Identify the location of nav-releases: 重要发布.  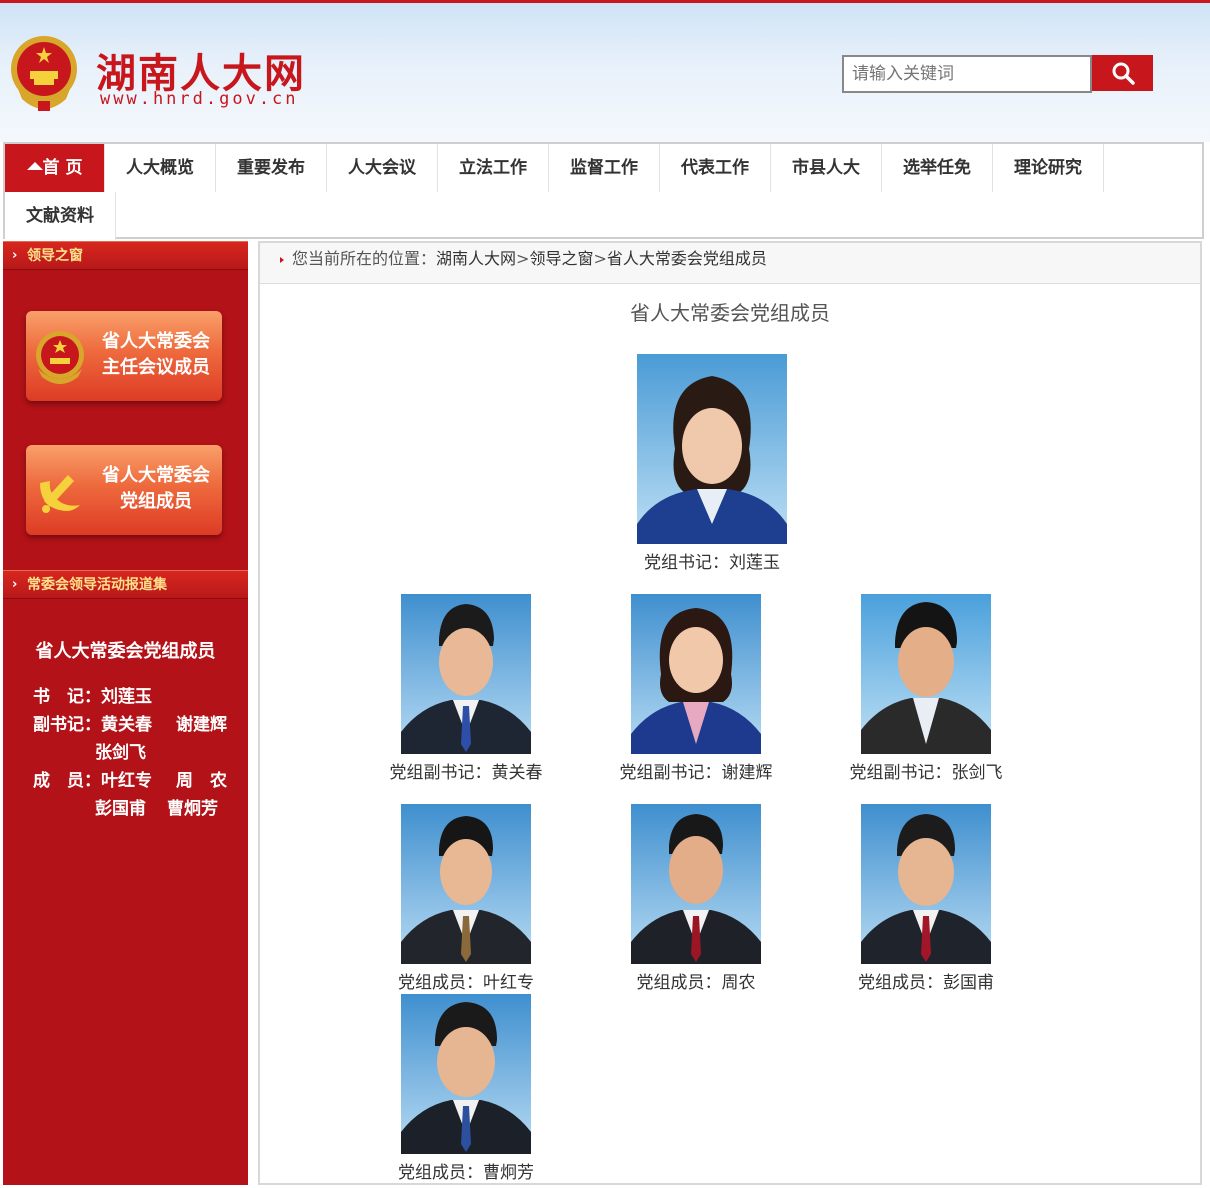
(271, 168).